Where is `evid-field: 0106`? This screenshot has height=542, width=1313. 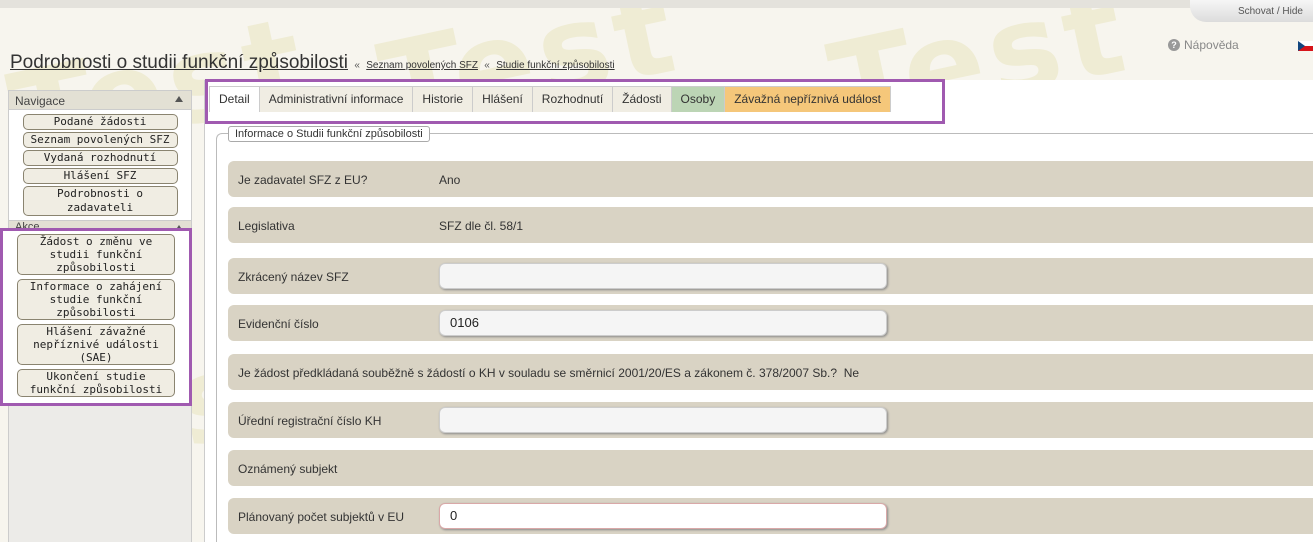 evid-field: 0106 is located at coordinates (663, 323).